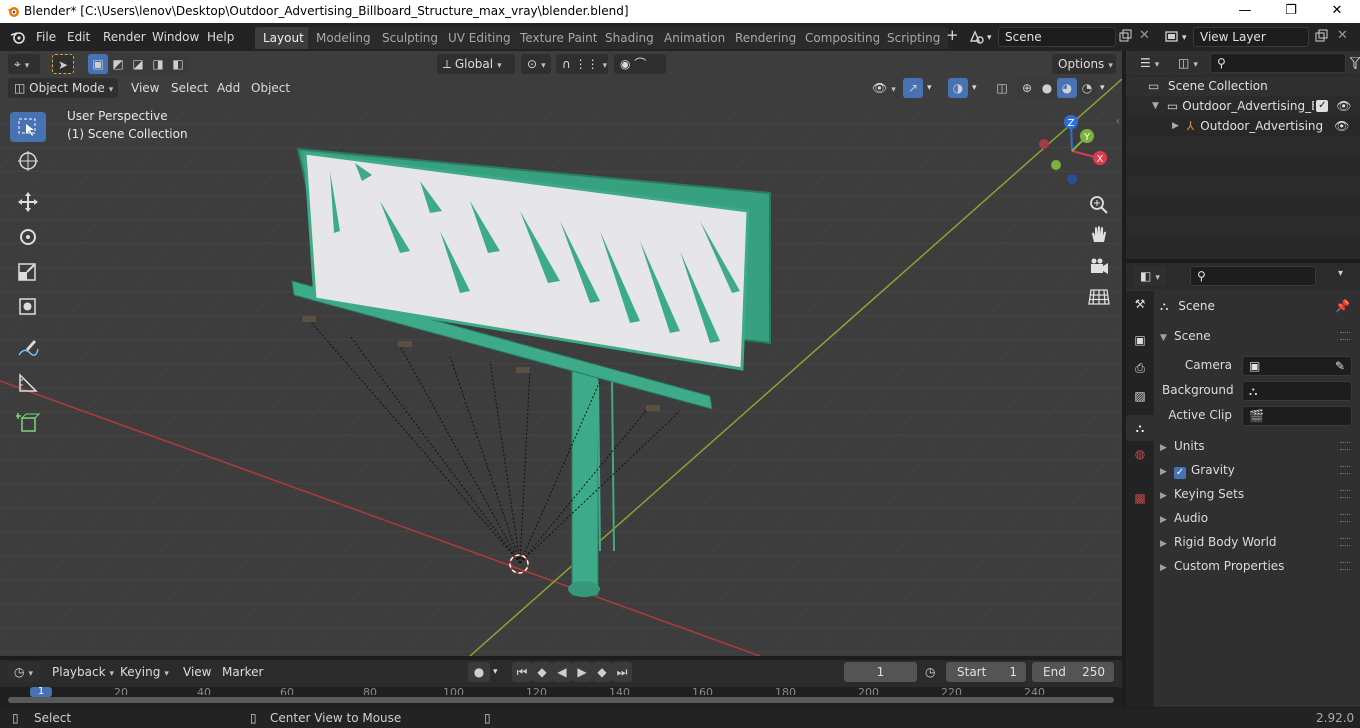 The image size is (1360, 728). I want to click on tab-tool: ⚒, so click(1140, 307).